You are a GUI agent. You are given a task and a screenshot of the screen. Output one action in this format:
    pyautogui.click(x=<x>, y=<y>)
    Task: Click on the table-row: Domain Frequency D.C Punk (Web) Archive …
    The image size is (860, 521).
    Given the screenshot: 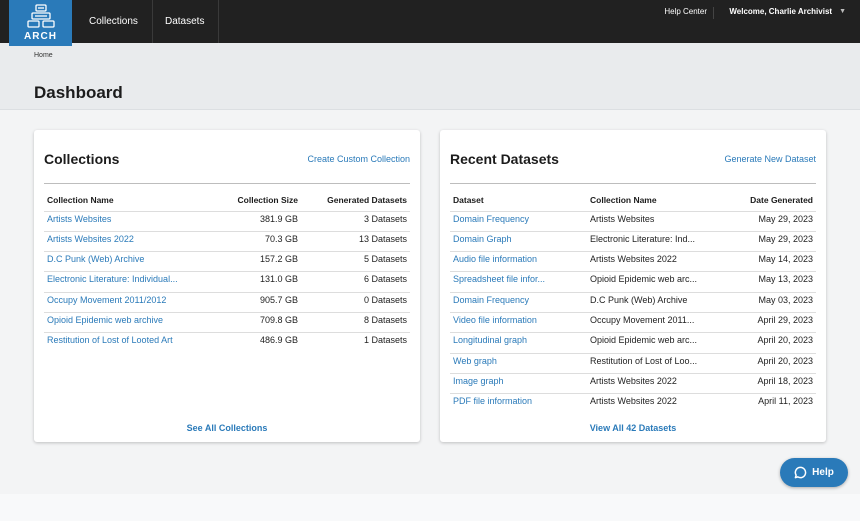 What is the action you would take?
    pyautogui.click(x=633, y=302)
    